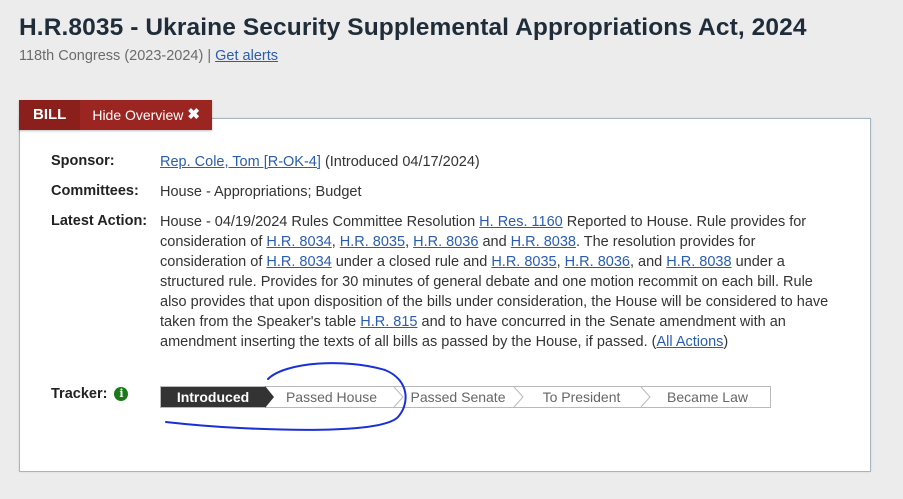  I want to click on latest-action-segment: and, so click(494, 242).